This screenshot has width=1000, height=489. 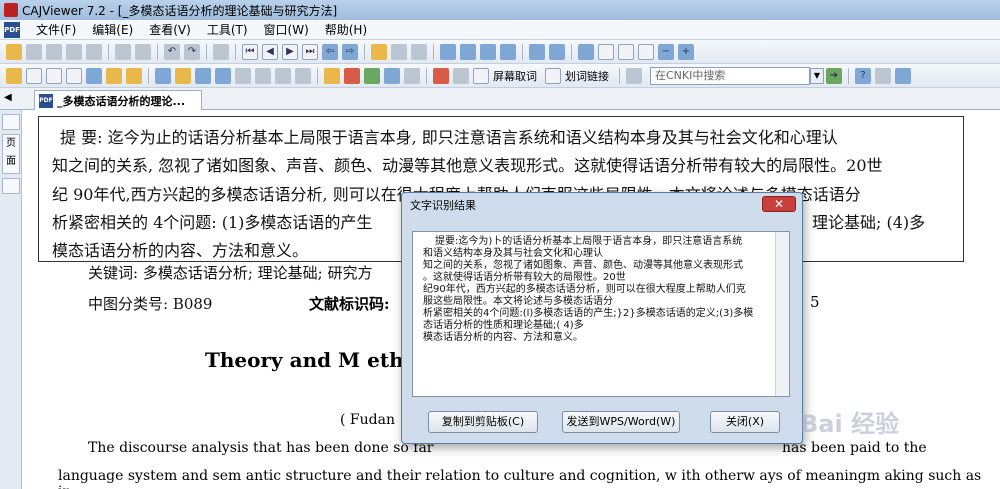 I want to click on ocr-text-scrollbar, so click(x=782, y=314).